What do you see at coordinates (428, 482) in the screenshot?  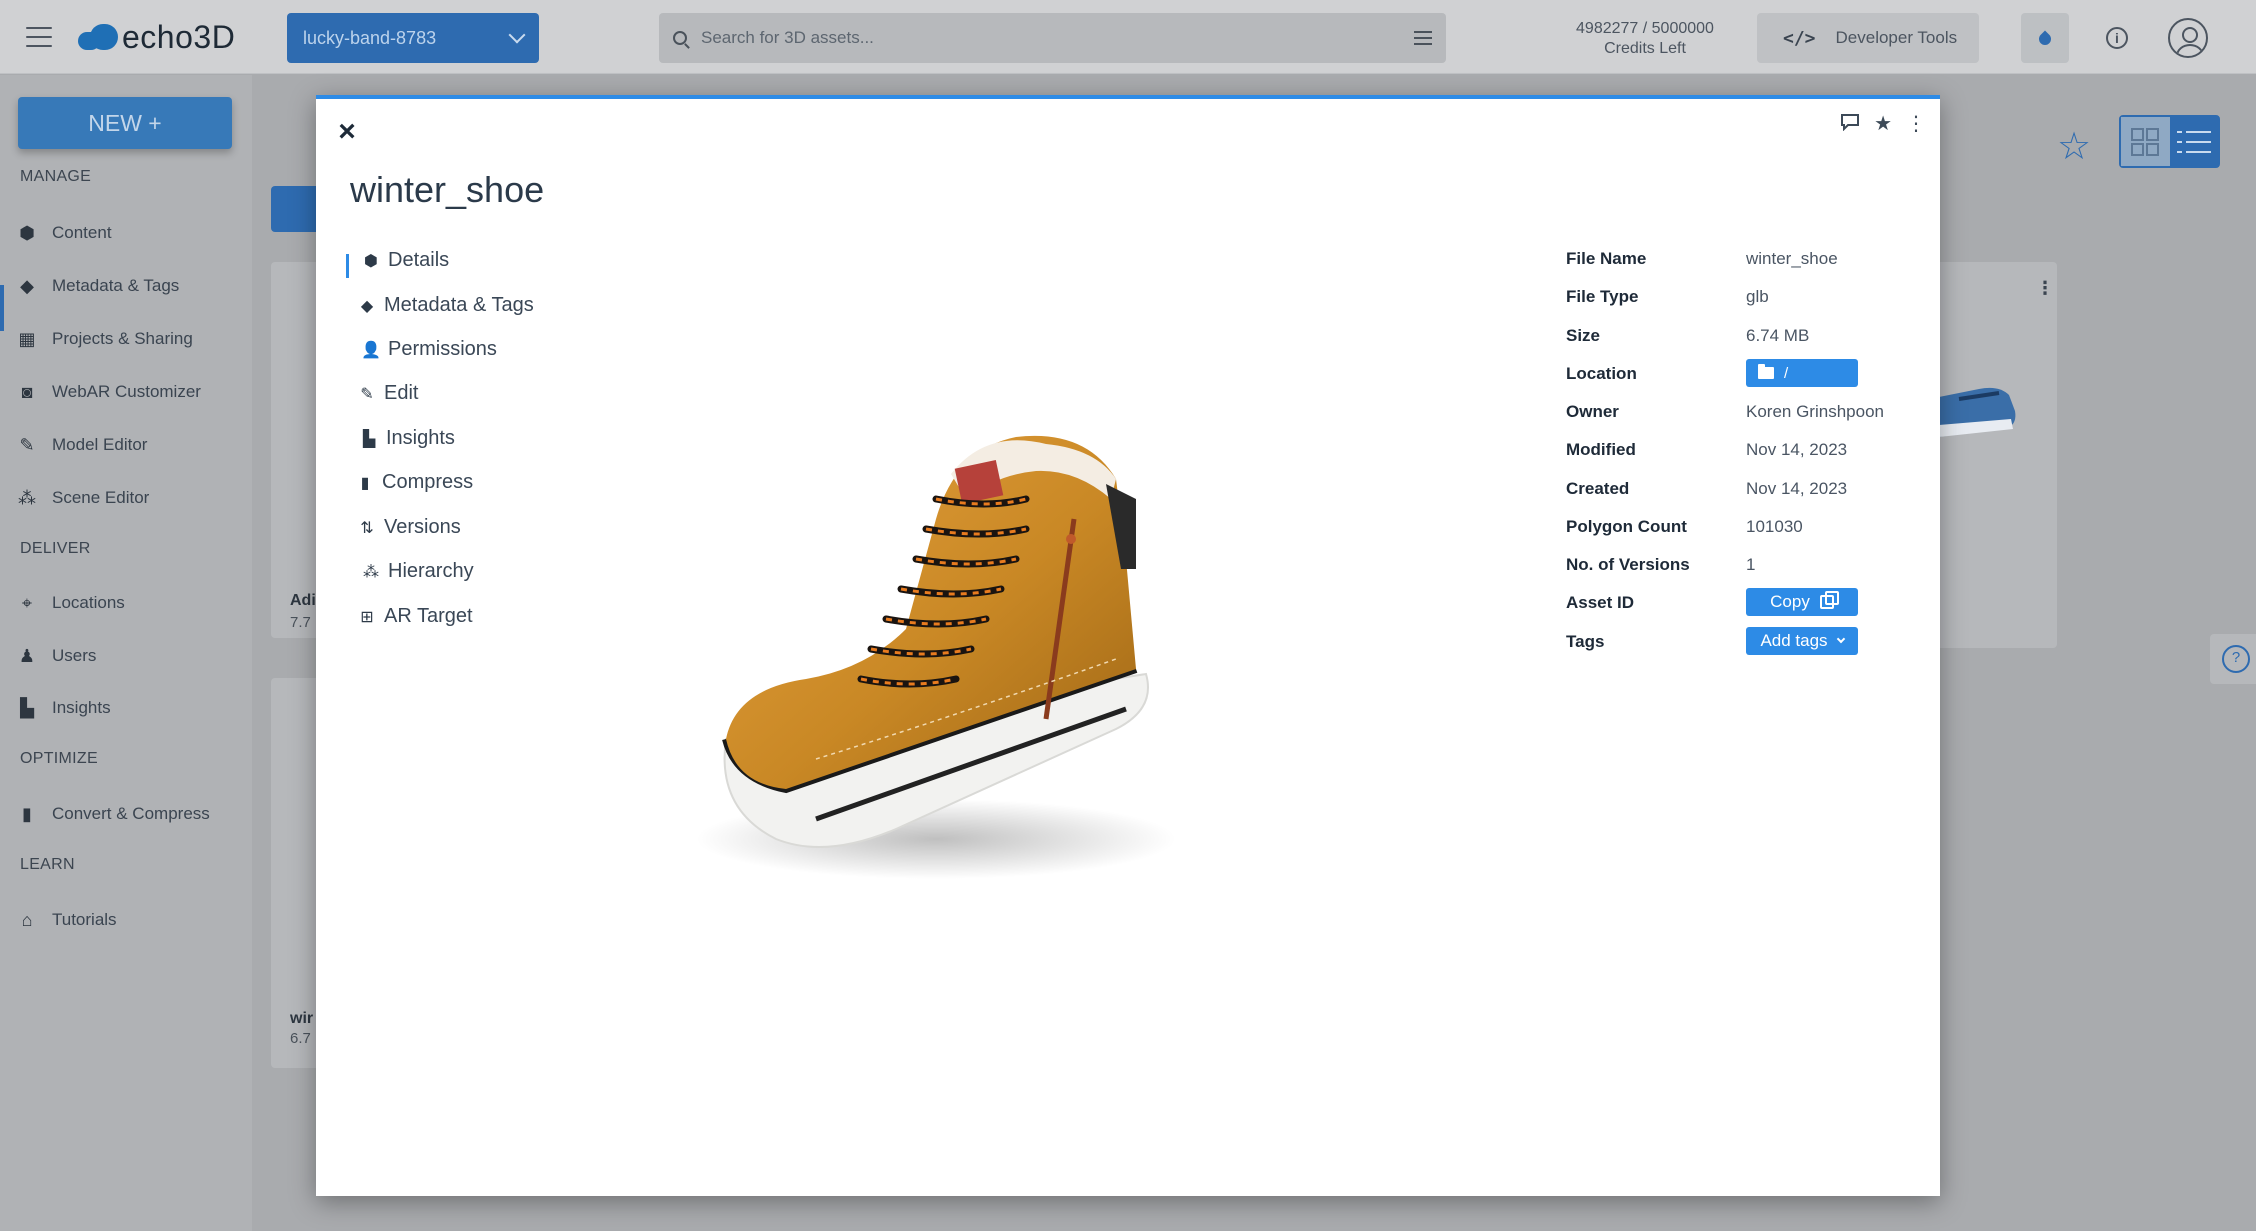 I see `tab-label: Compress` at bounding box center [428, 482].